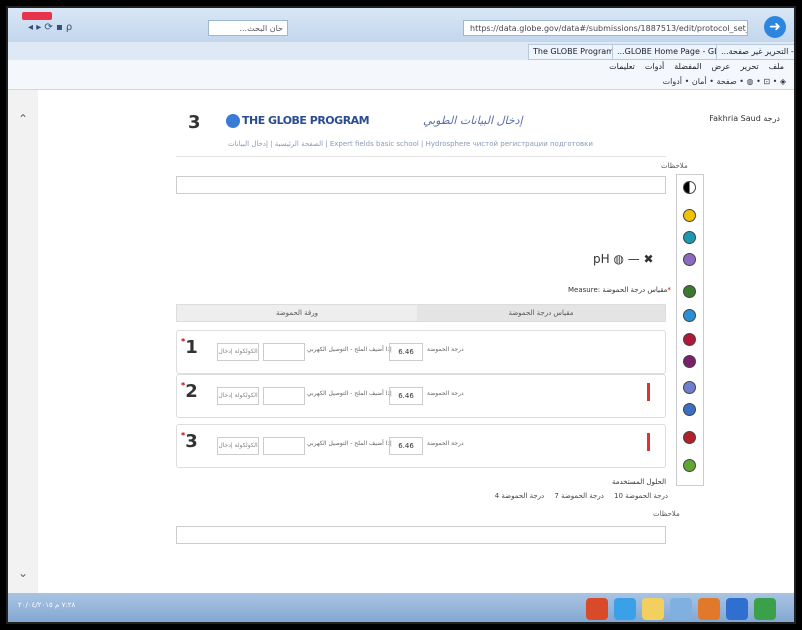  Describe the element at coordinates (689, 409) in the screenshot. I see `navy-protocol-icon` at that location.